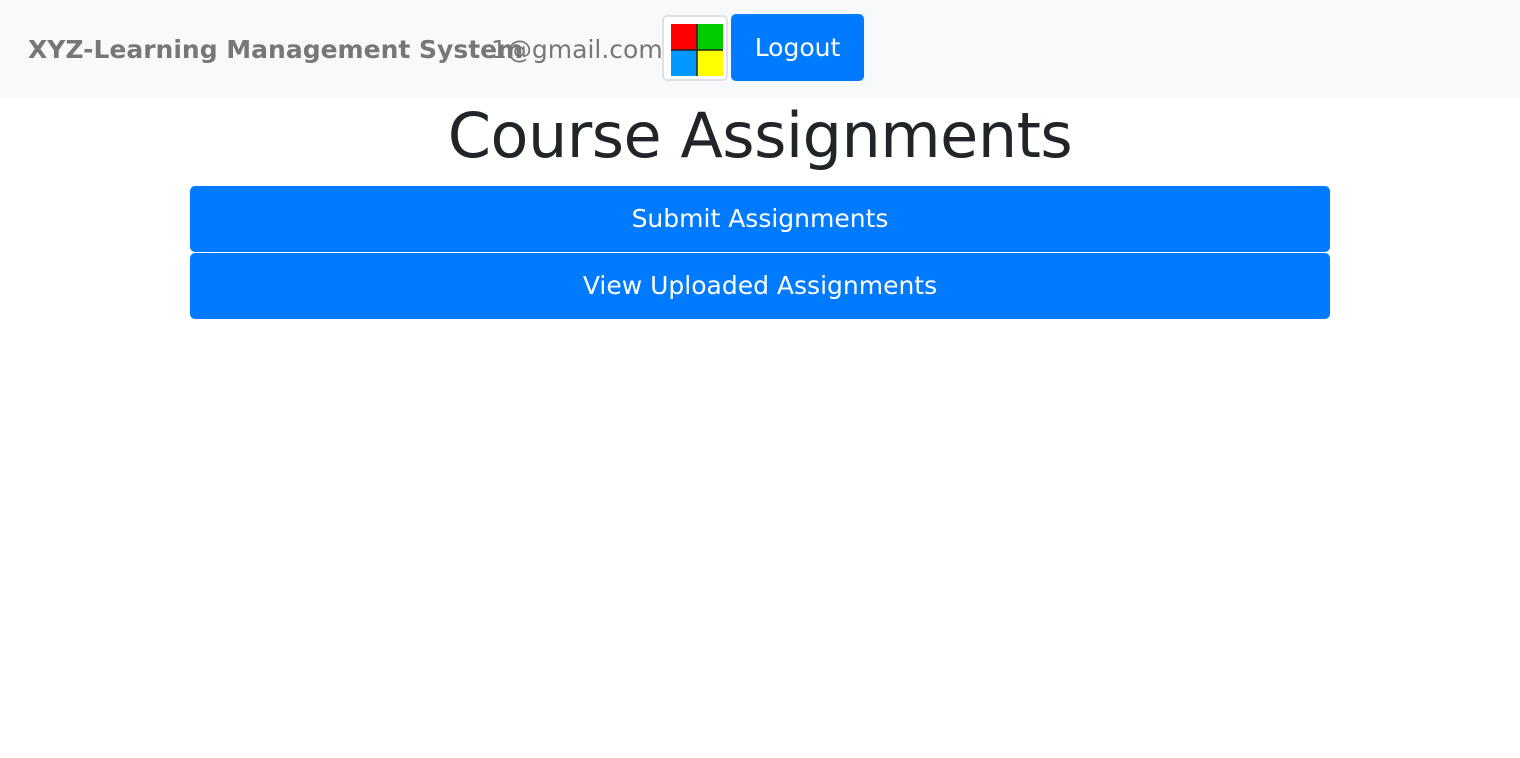  Describe the element at coordinates (797, 47) in the screenshot. I see `logout-button: Logout` at that location.